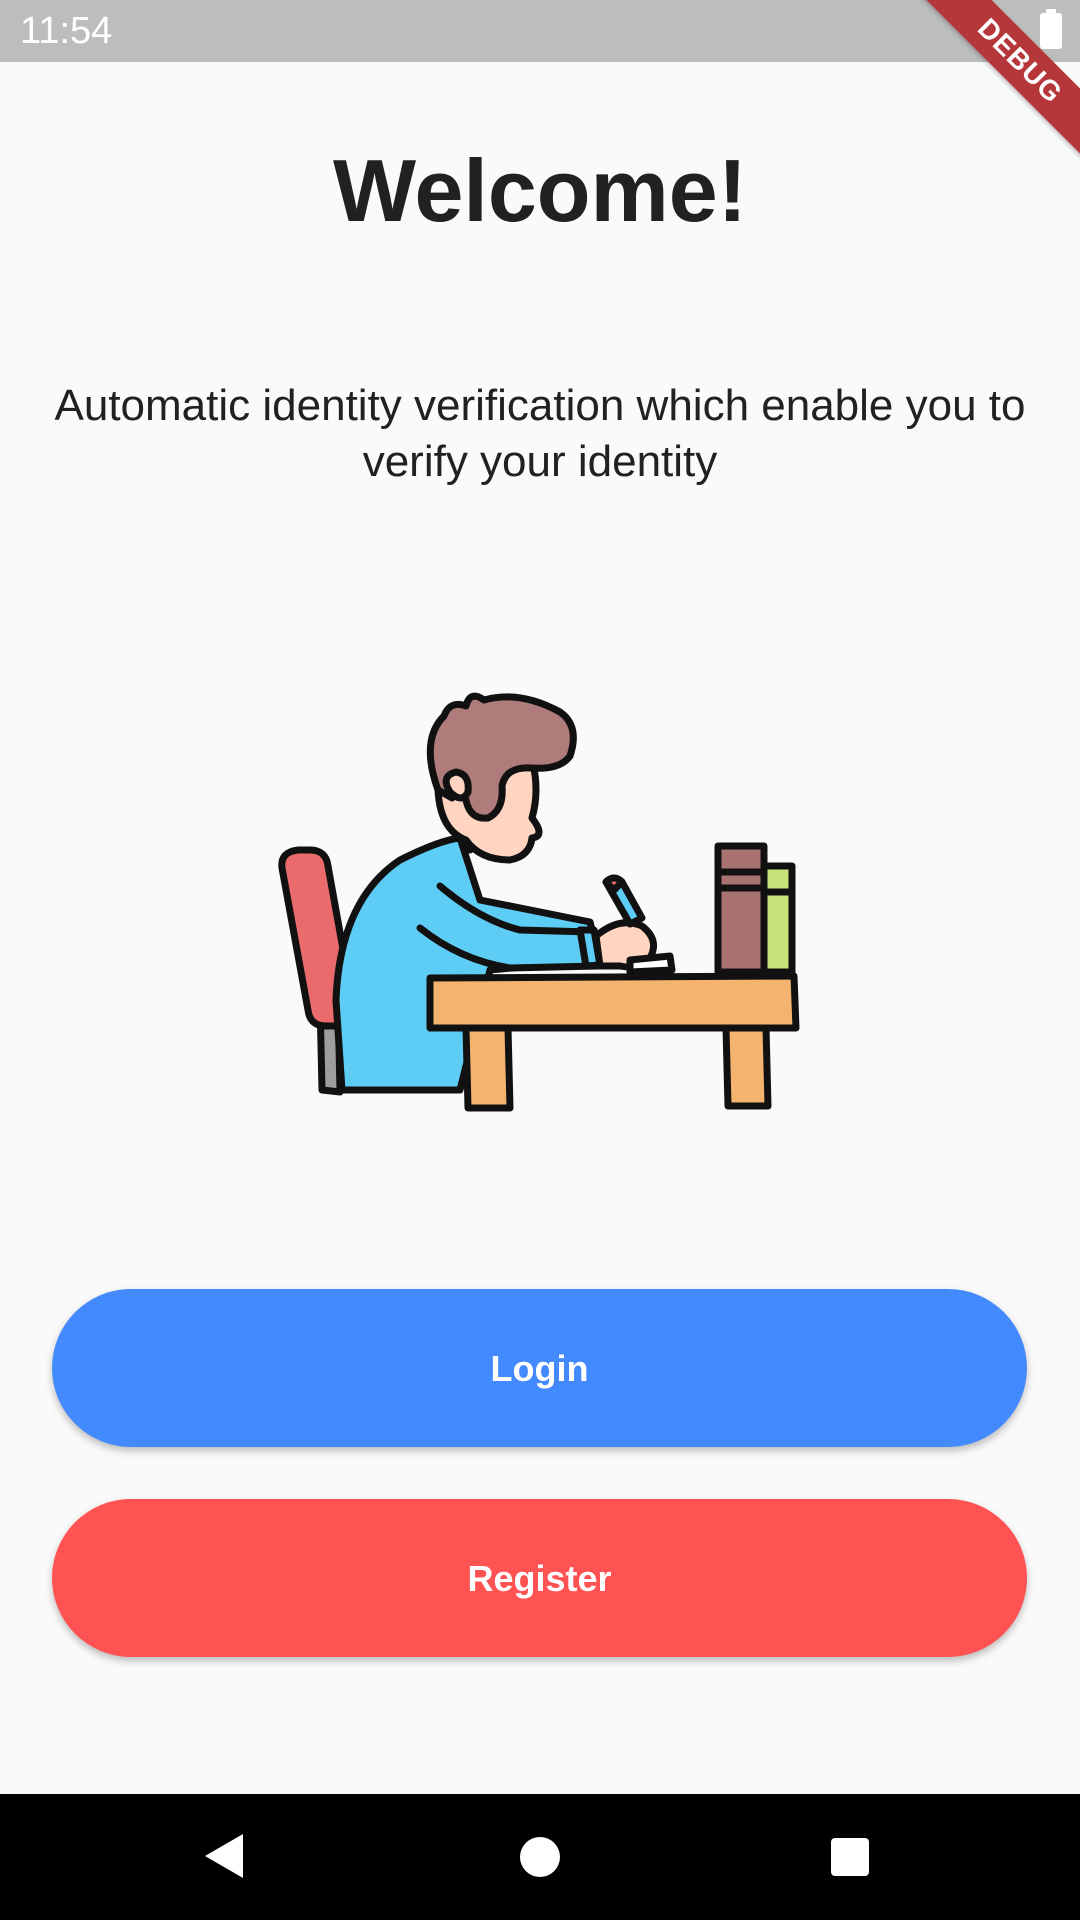 This screenshot has height=1920, width=1080. What do you see at coordinates (66, 31) in the screenshot?
I see `status-time: 11:54` at bounding box center [66, 31].